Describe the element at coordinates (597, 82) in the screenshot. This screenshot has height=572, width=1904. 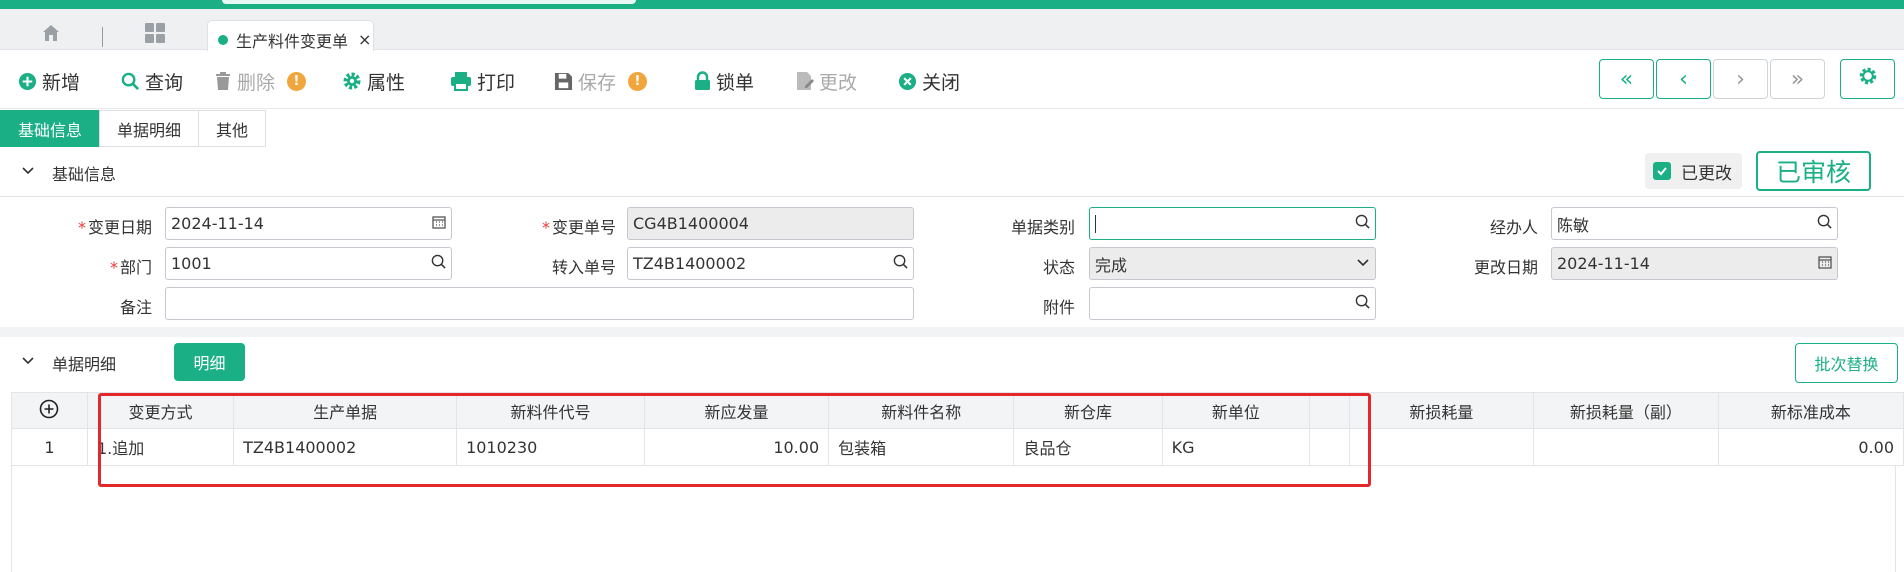
I see `save-label: 保存` at that location.